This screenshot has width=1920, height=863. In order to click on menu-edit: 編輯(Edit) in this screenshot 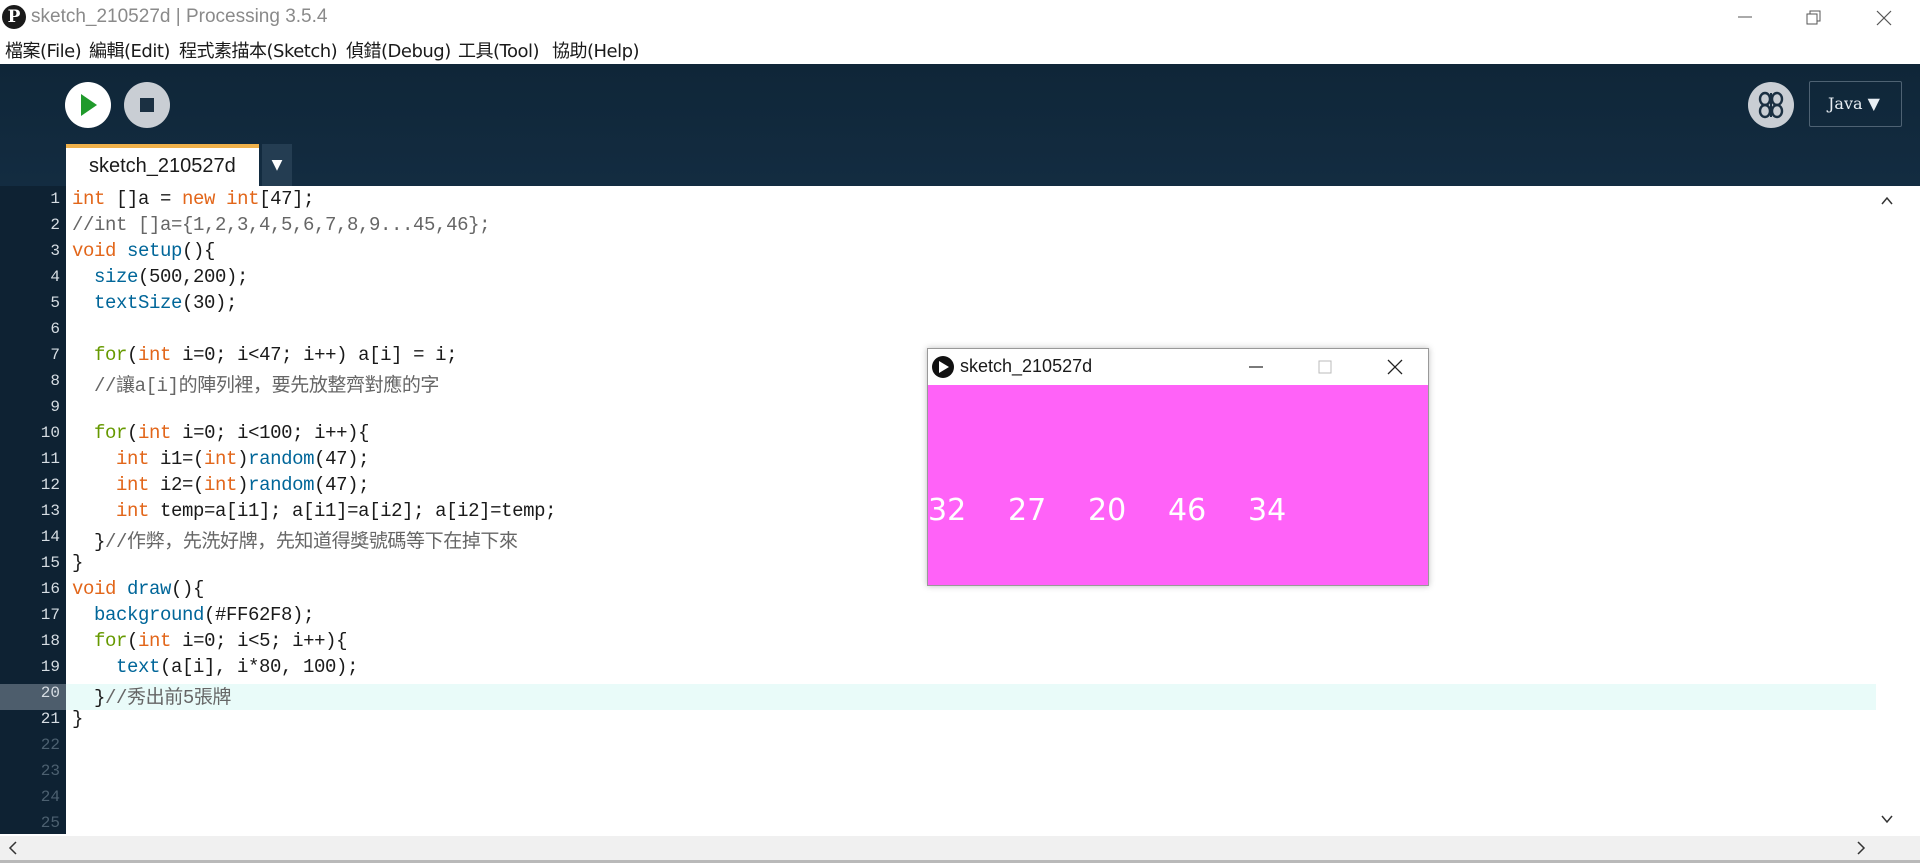, I will do `click(129, 50)`.